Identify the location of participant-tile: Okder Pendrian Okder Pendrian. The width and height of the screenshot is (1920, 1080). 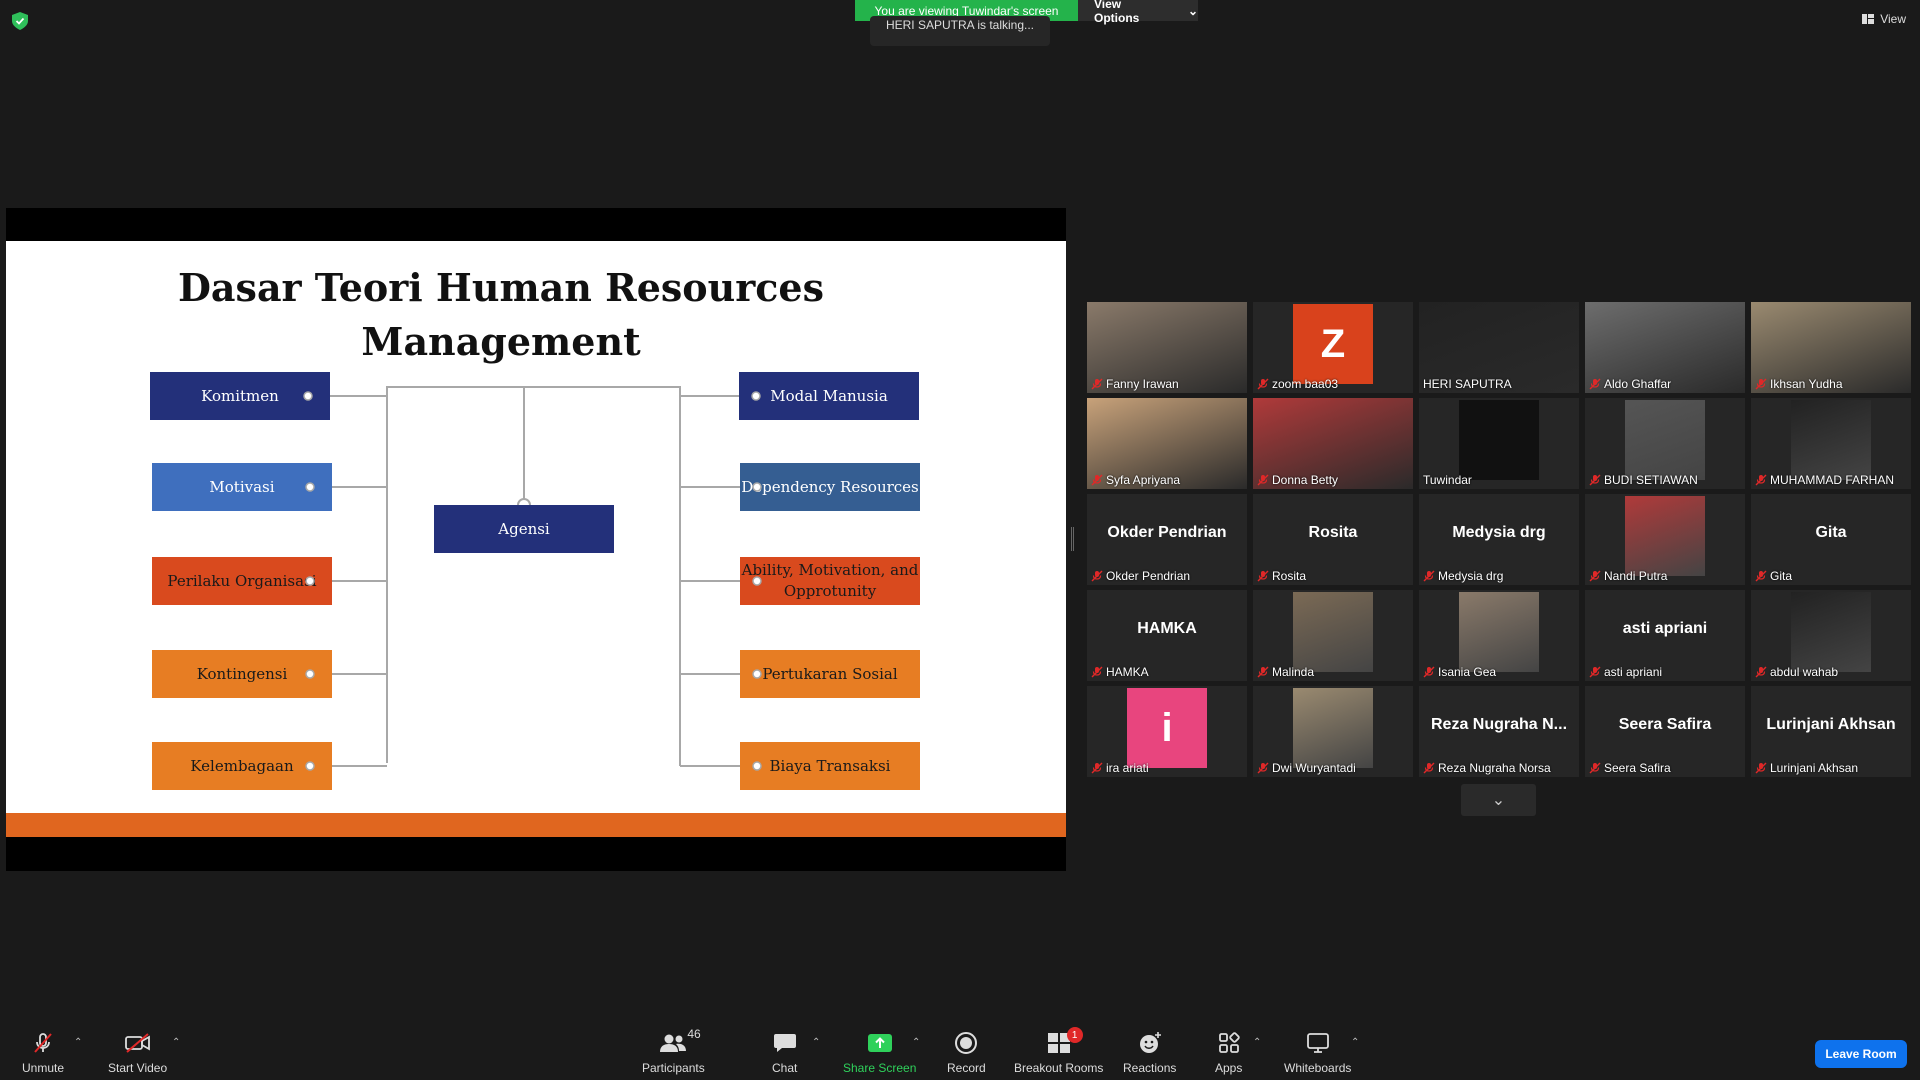
(1167, 539).